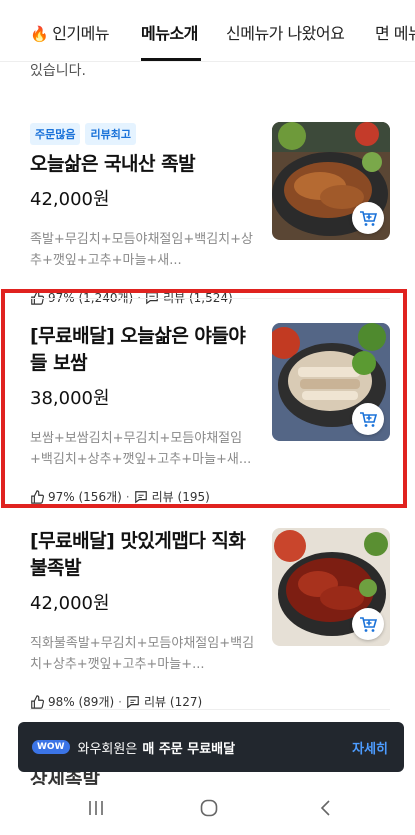 This screenshot has height=835, width=415. I want to click on back-button, so click(326, 810).